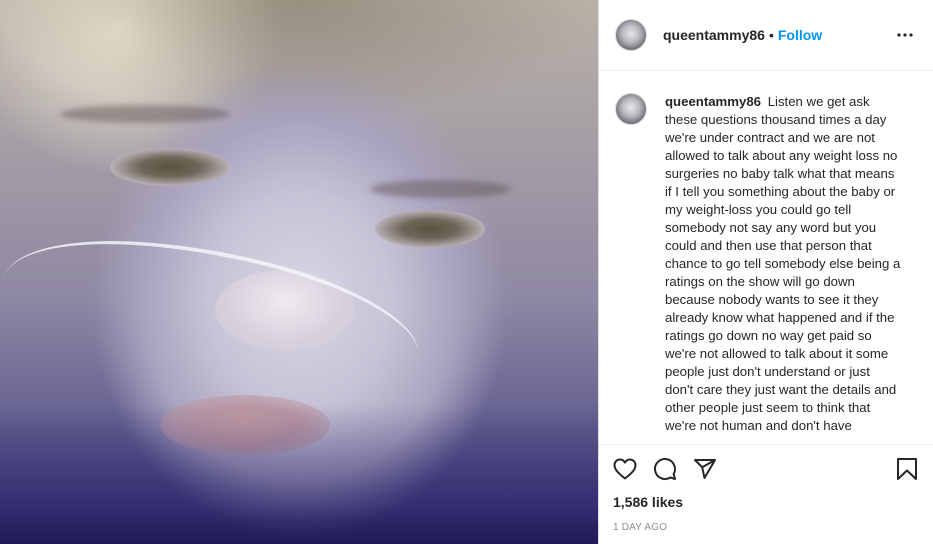  I want to click on comment-icon, so click(665, 469).